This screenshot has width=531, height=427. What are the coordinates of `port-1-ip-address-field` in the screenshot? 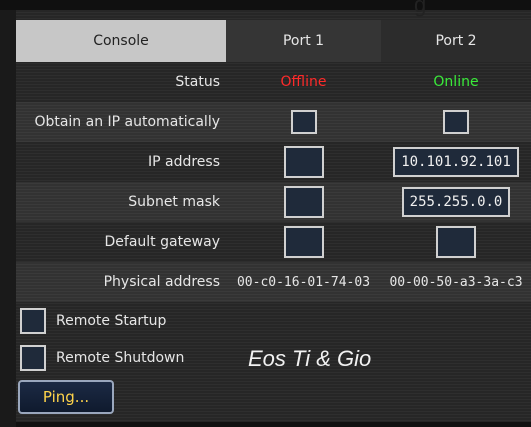 It's located at (303, 162).